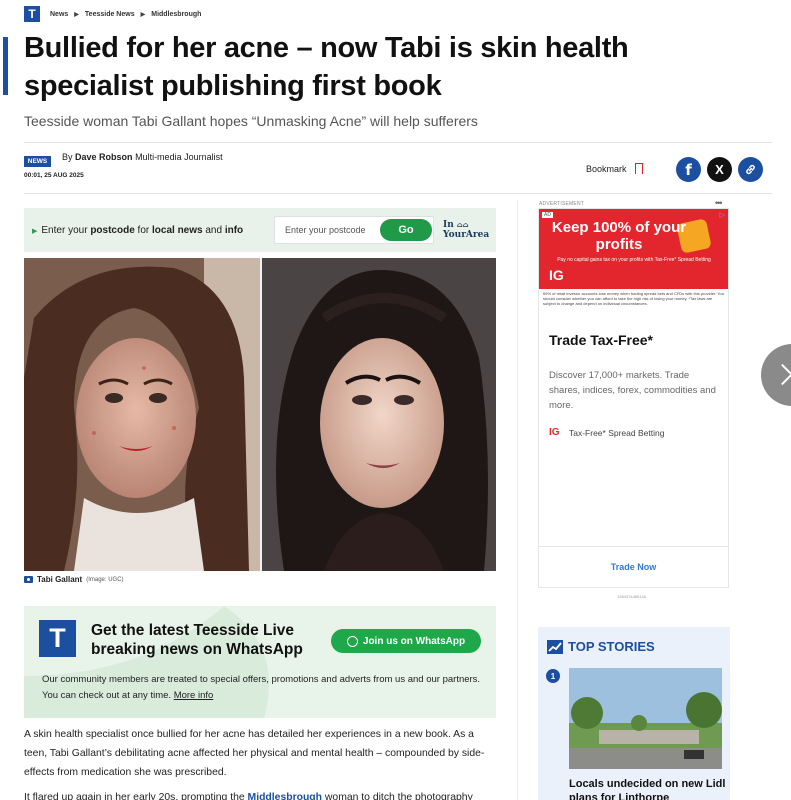  What do you see at coordinates (562, 204) in the screenshot?
I see `advertisement-label: ADVERTISEMENT` at bounding box center [562, 204].